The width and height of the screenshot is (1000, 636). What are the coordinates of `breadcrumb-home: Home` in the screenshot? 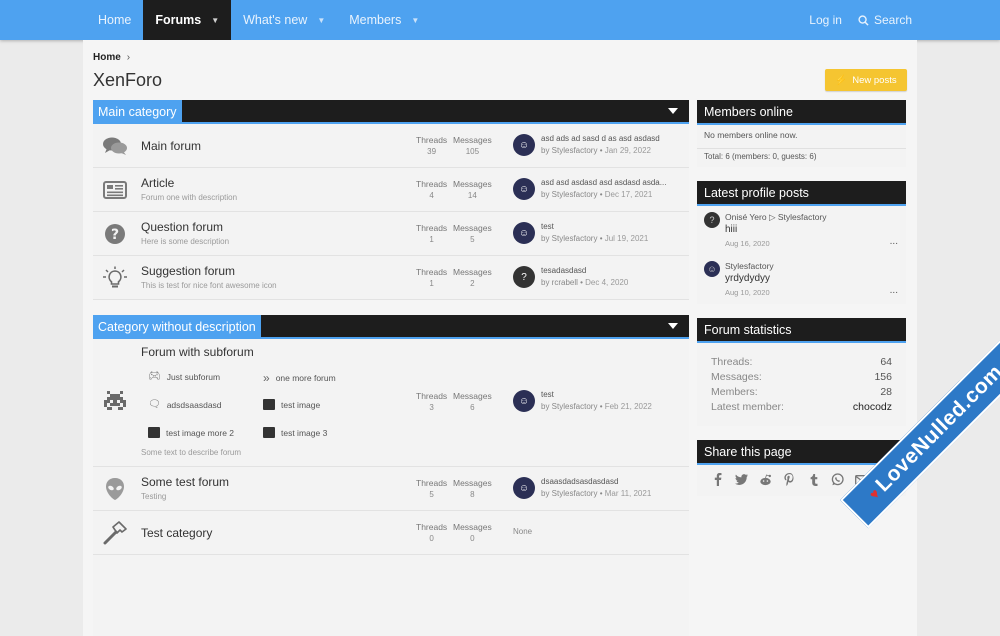 It's located at (107, 57).